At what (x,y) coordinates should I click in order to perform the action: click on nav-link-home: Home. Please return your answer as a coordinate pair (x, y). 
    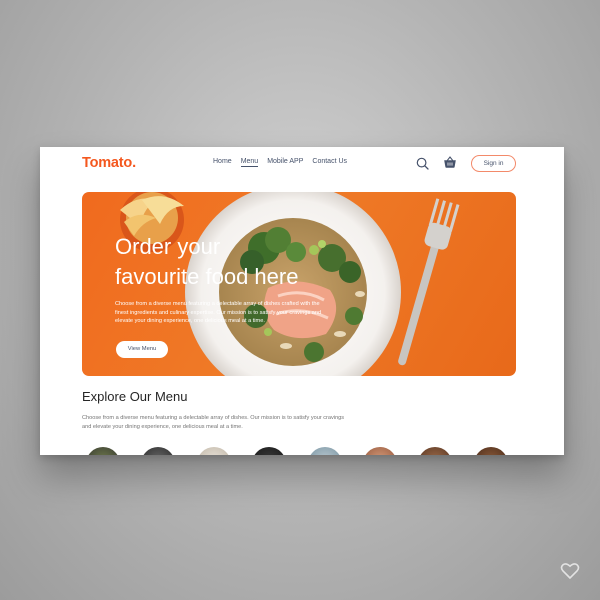
    Looking at the image, I should click on (222, 162).